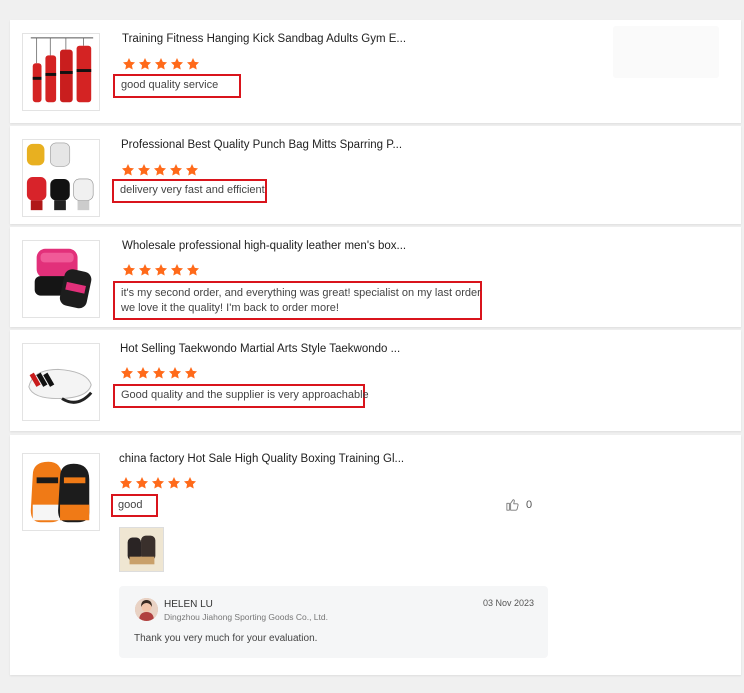 The height and width of the screenshot is (693, 744). I want to click on avatar, so click(146, 609).